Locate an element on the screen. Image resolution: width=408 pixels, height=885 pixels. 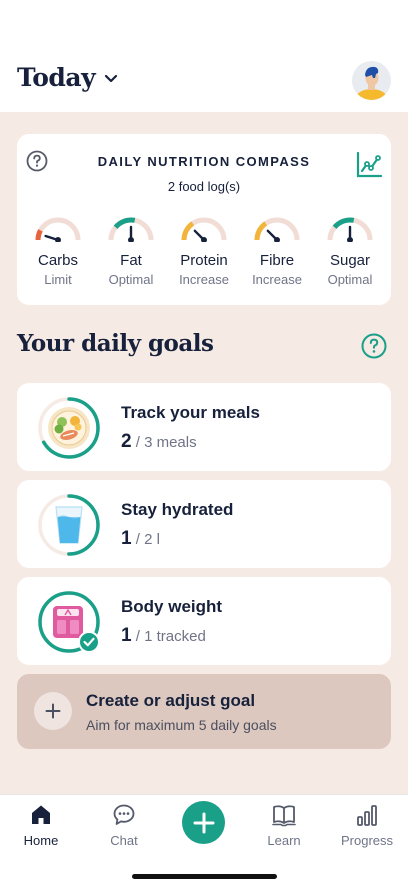
help-icon is located at coordinates (374, 346).